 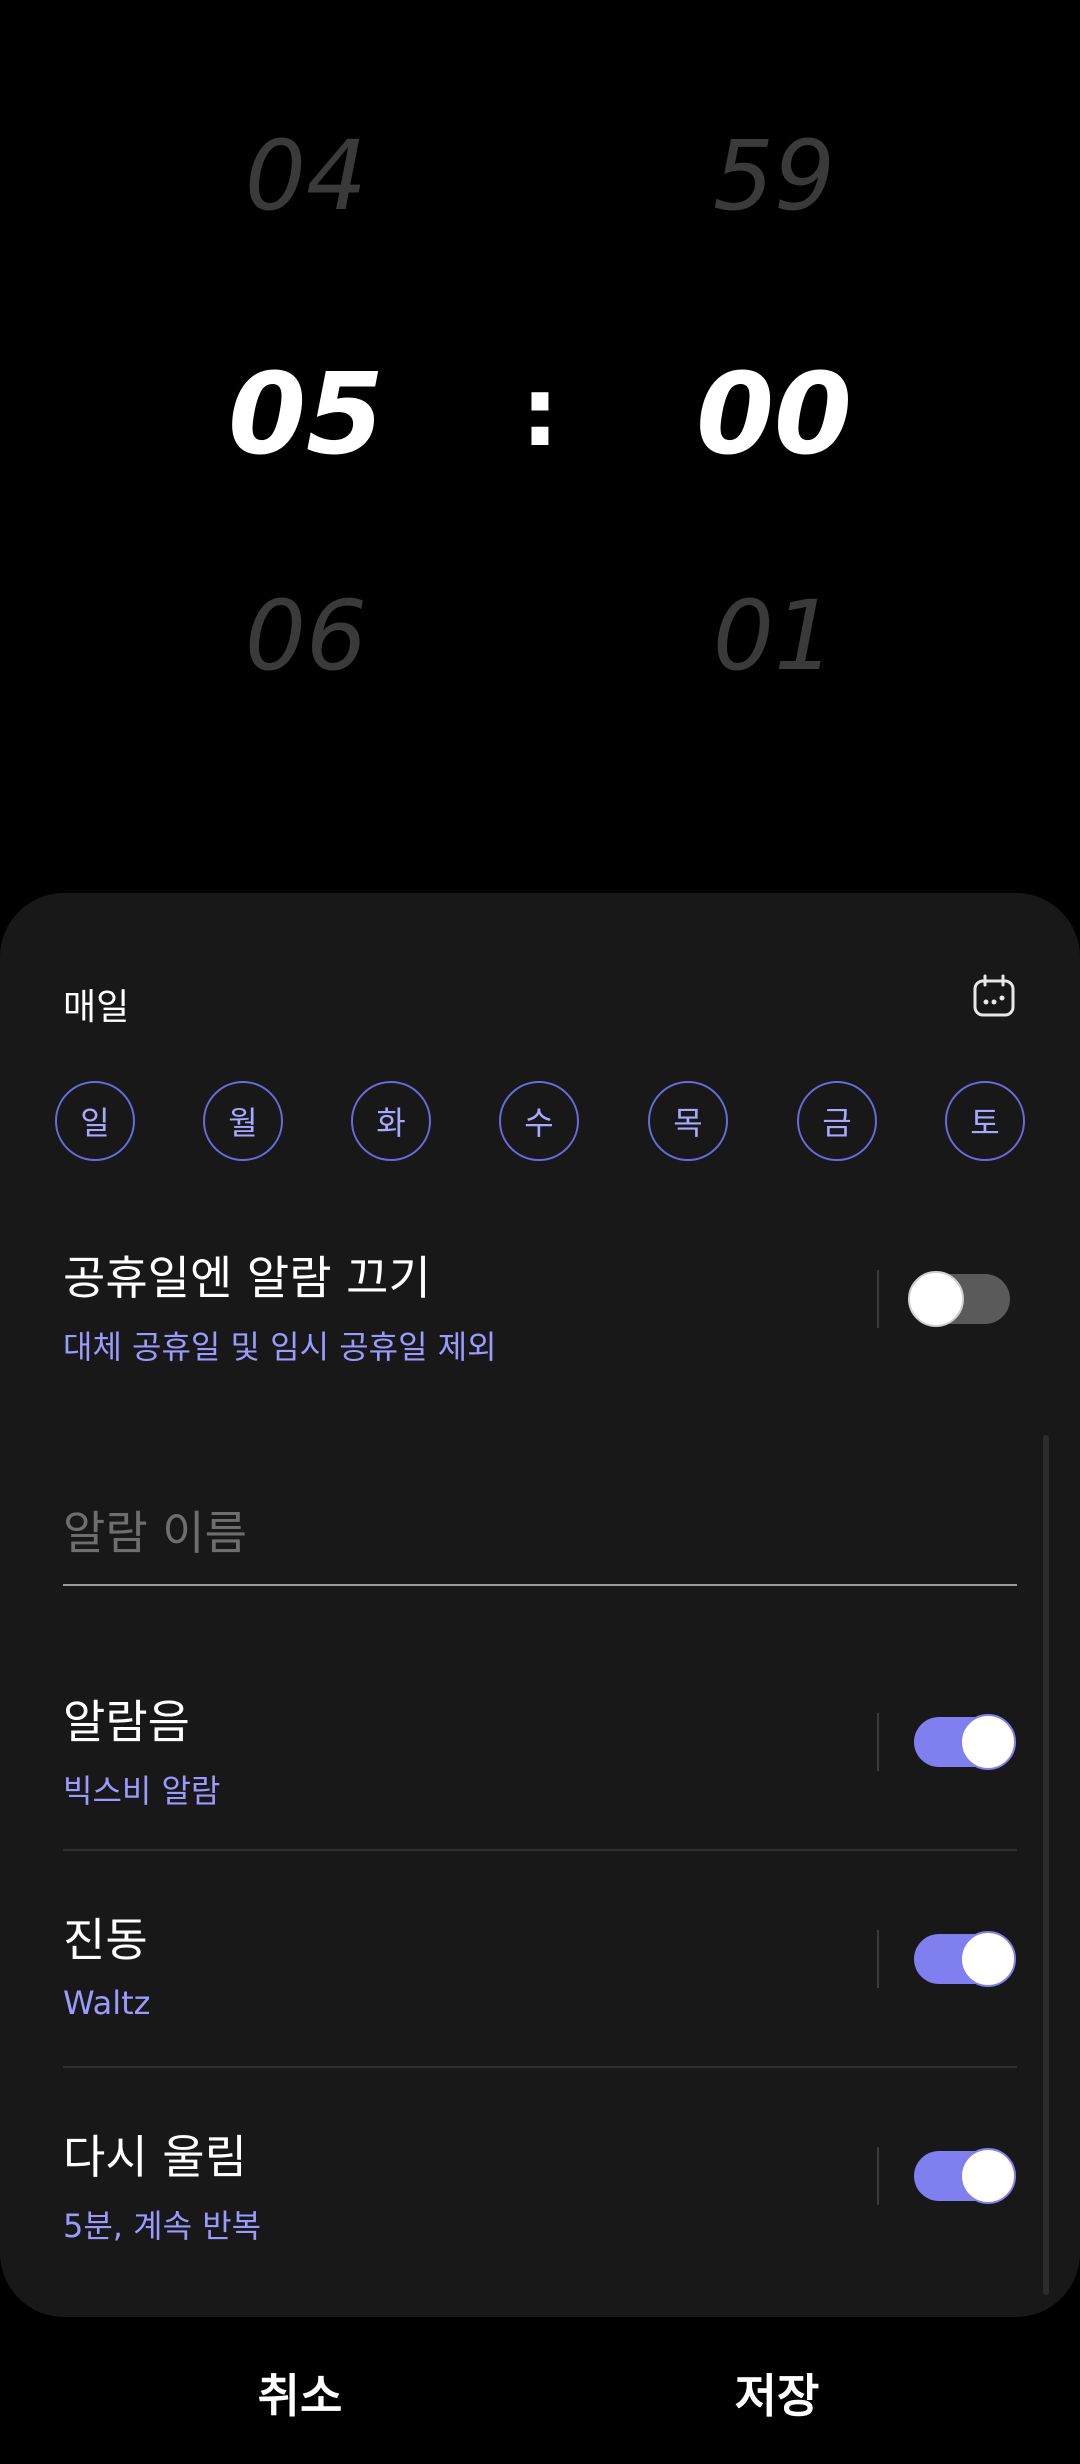 I want to click on snooze-row: 다시 울림 5분, 계속 반복, so click(x=540, y=2184).